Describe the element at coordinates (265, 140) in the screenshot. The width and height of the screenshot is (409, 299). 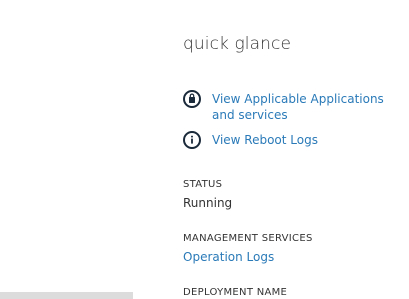
I see `view-reboot-logs-label: View Reboot Logs` at that location.